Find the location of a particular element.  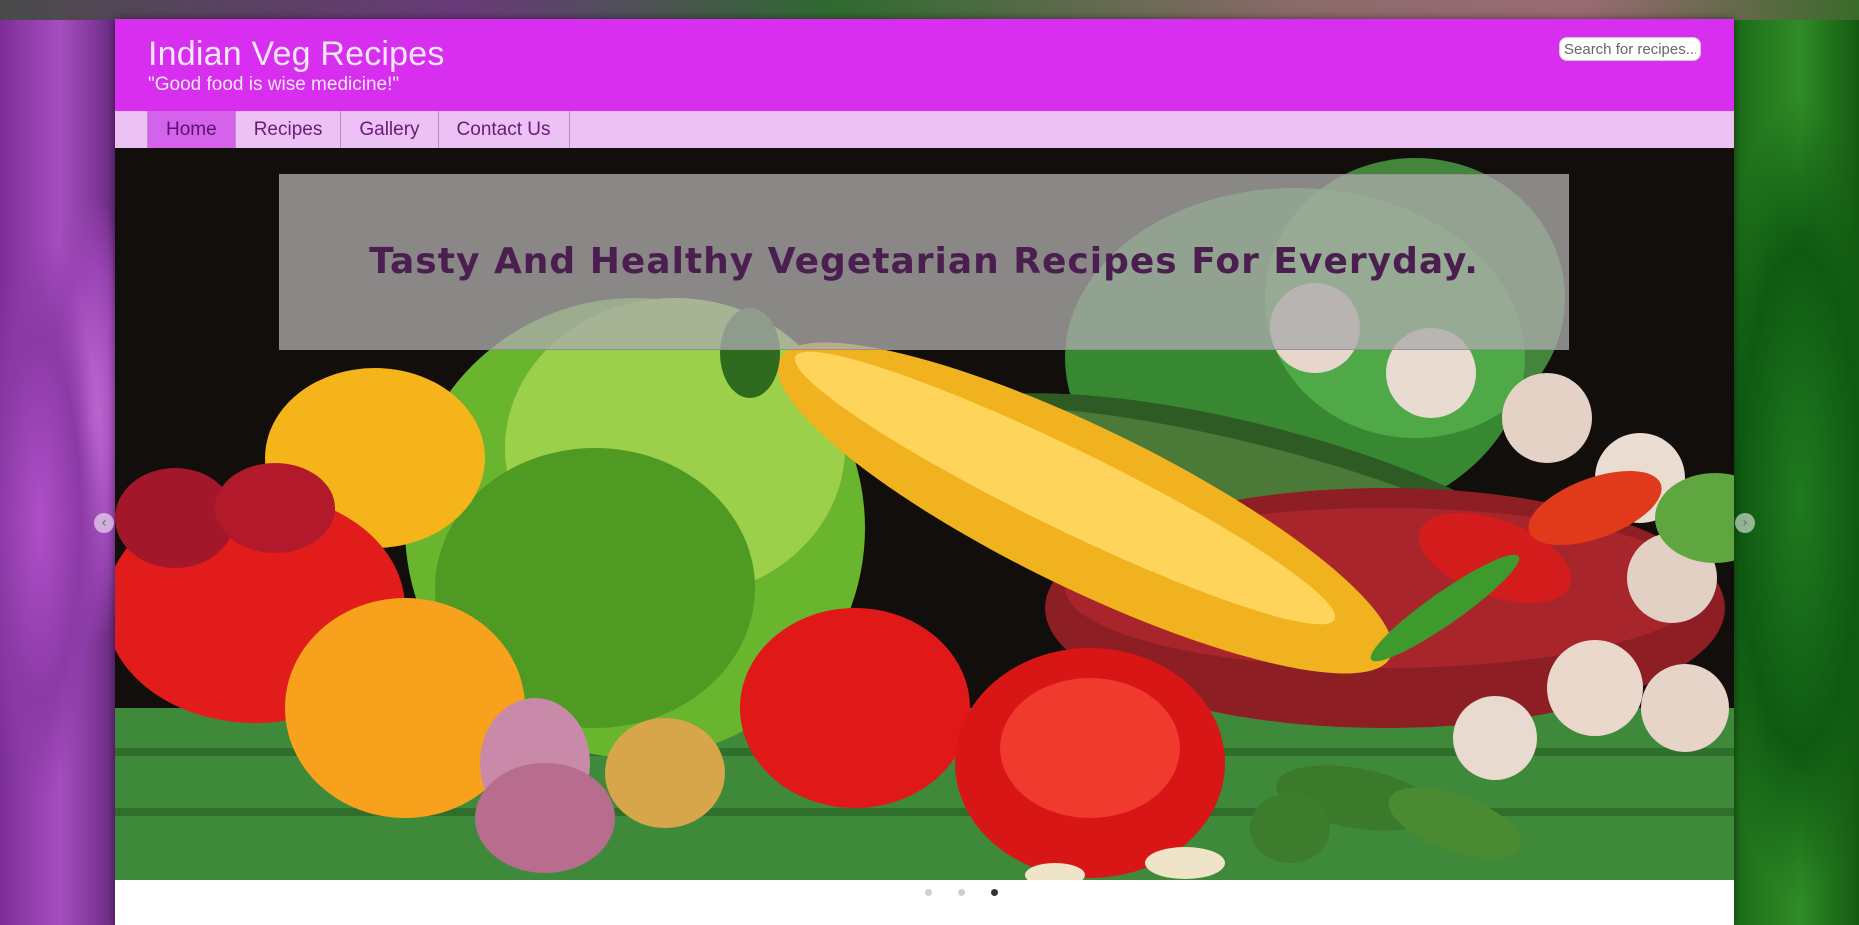

slider-next-button: › is located at coordinates (1745, 523).